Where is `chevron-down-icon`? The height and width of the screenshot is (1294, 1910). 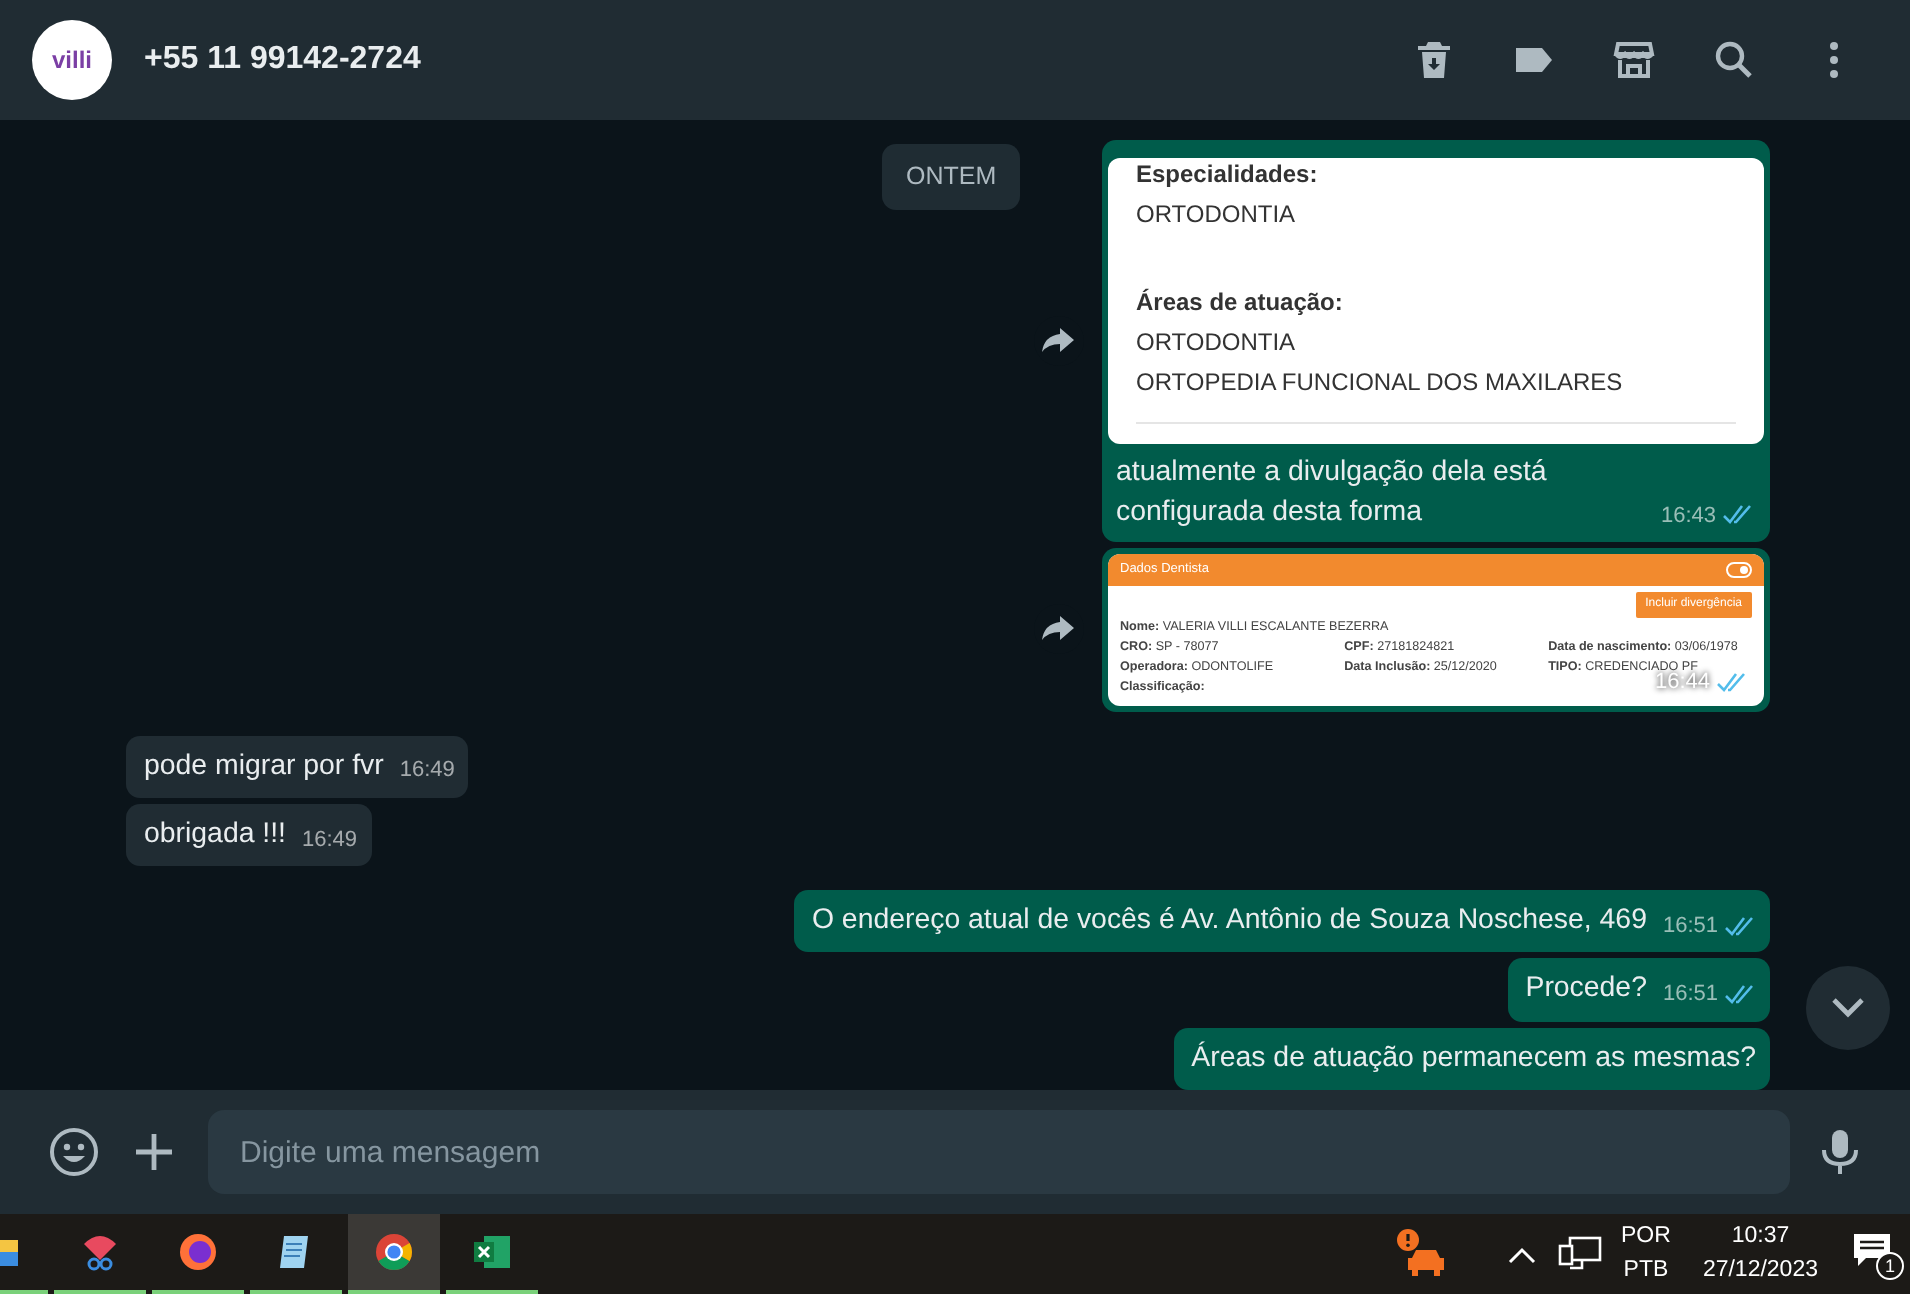
chevron-down-icon is located at coordinates (1848, 1008).